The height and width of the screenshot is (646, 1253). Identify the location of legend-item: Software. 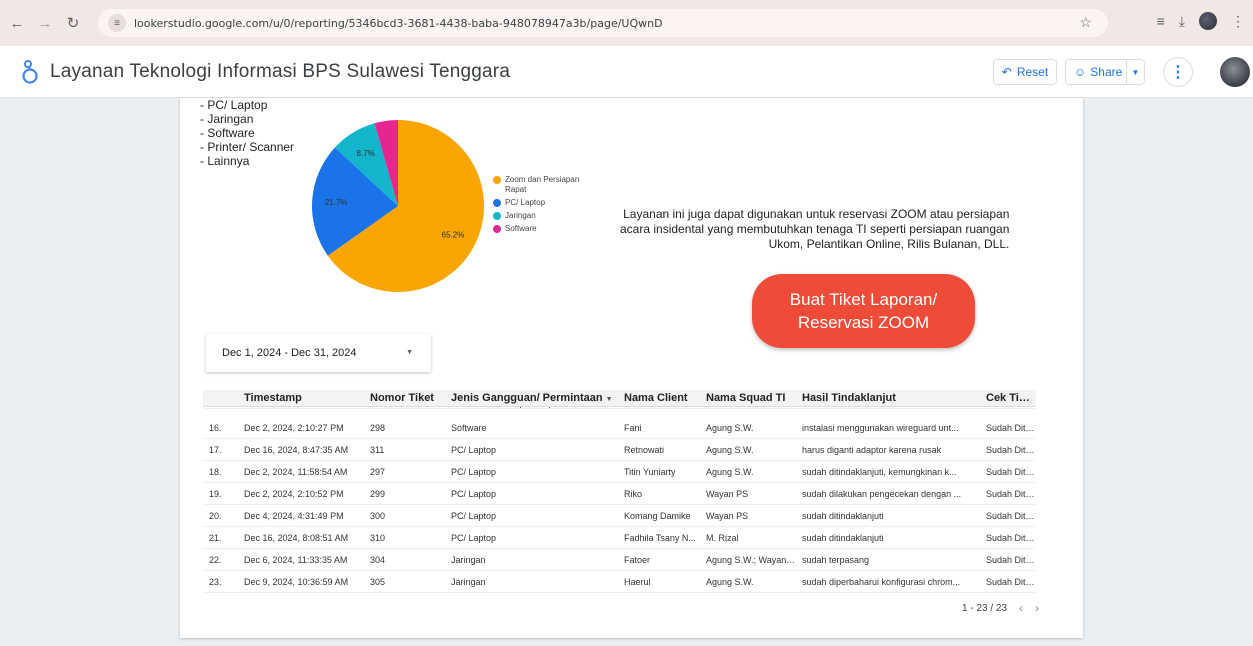
(543, 229).